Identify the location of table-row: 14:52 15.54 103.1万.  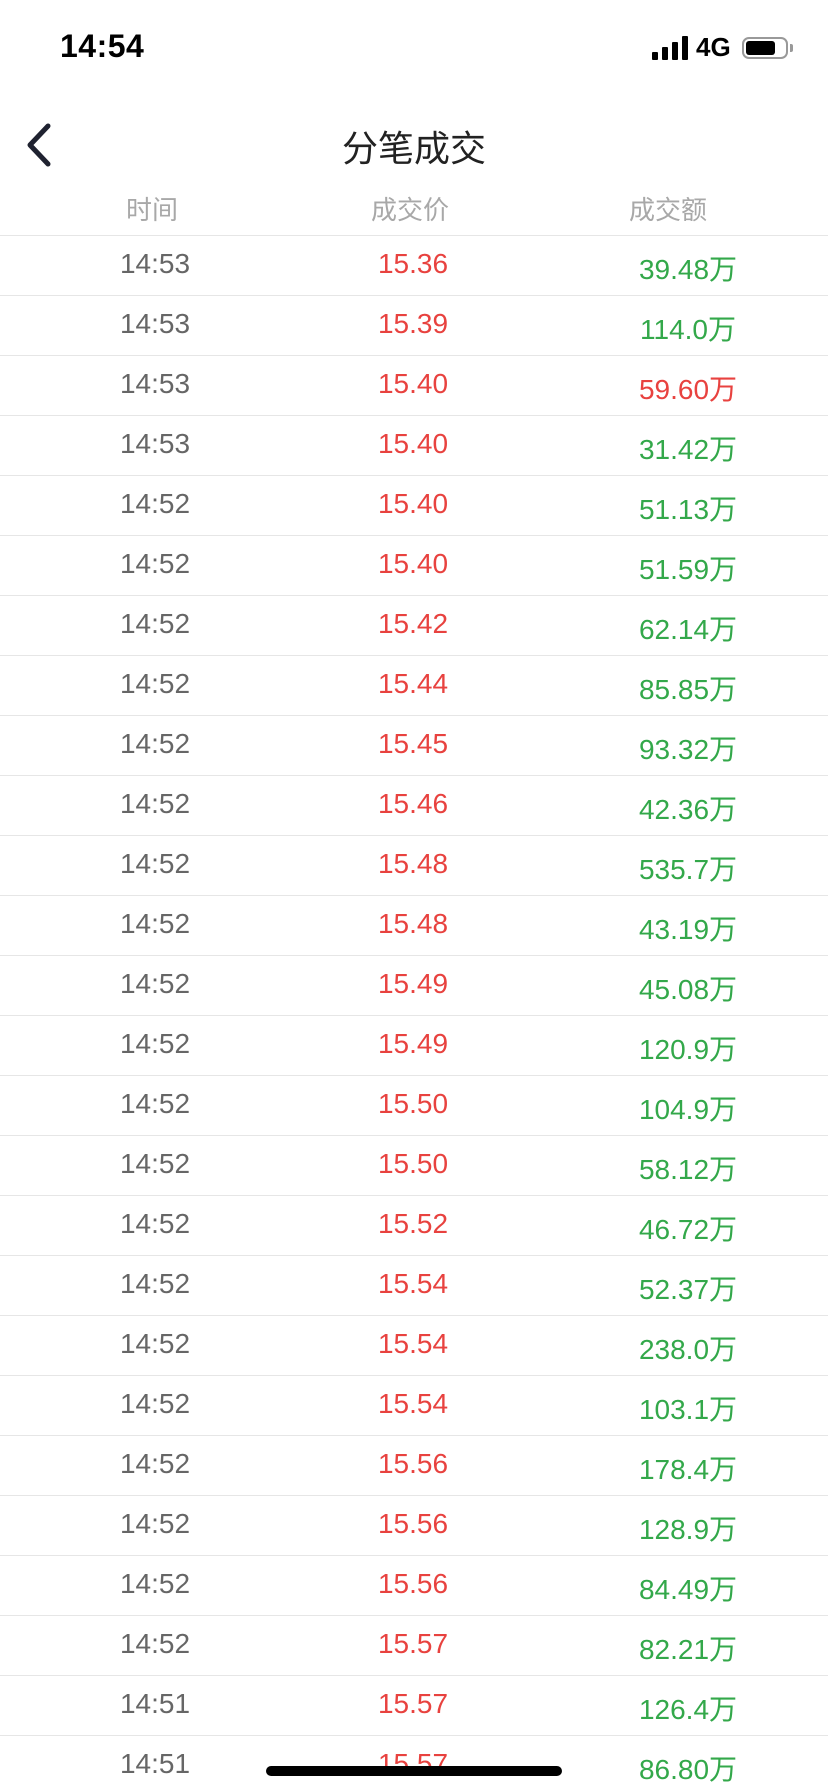
(414, 1406).